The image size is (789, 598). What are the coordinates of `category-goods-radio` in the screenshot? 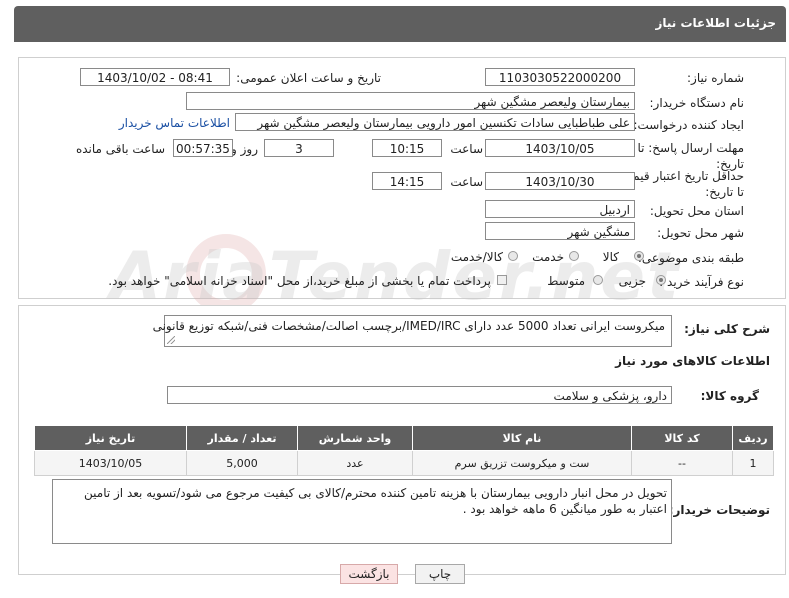 It's located at (639, 256).